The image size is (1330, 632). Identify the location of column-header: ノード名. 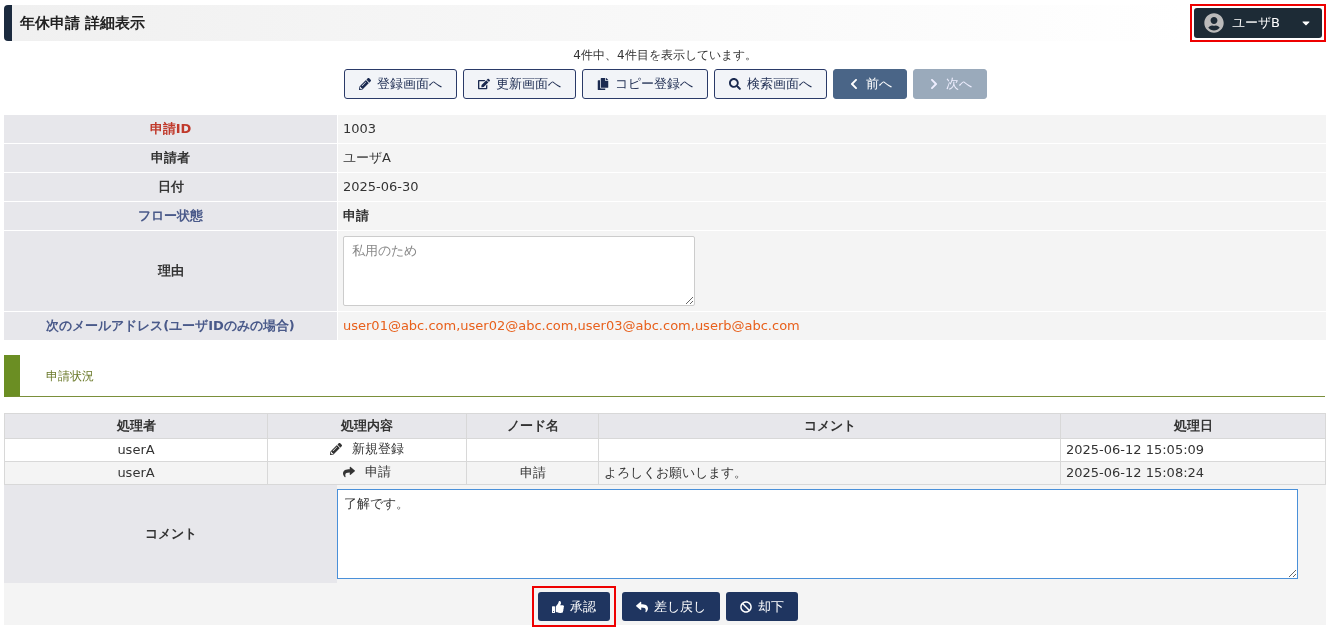
(532, 426).